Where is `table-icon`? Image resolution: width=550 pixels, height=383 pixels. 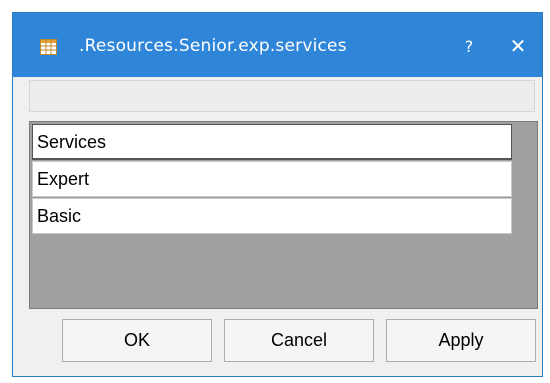 table-icon is located at coordinates (48, 47).